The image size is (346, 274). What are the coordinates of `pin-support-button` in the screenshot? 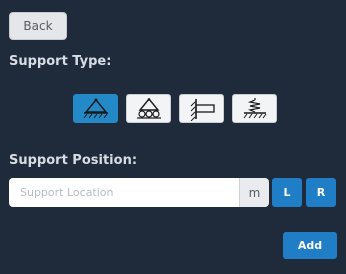 It's located at (95, 108).